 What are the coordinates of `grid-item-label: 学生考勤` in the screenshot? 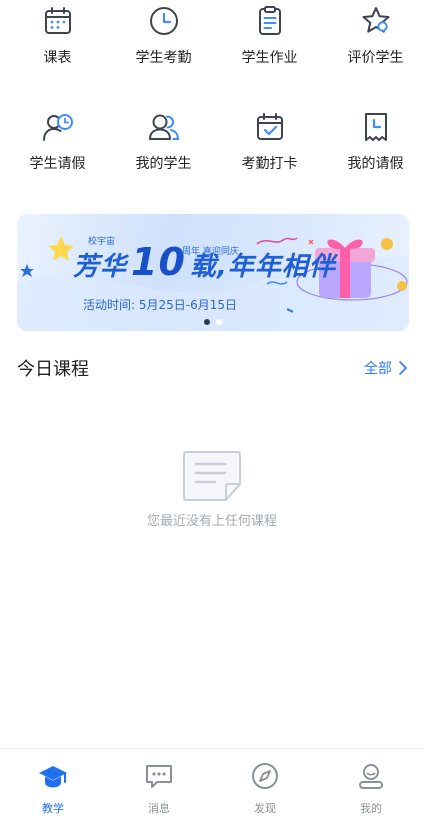 It's located at (163, 58).